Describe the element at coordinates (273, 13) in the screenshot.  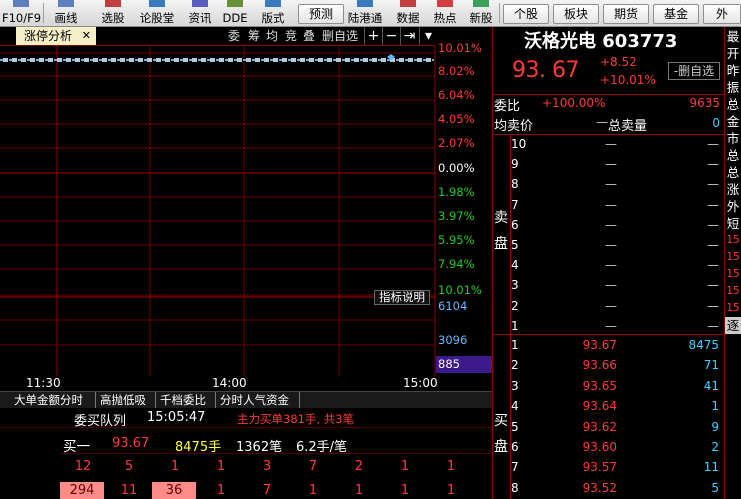
I see `toolbar-button-5: 版式` at that location.